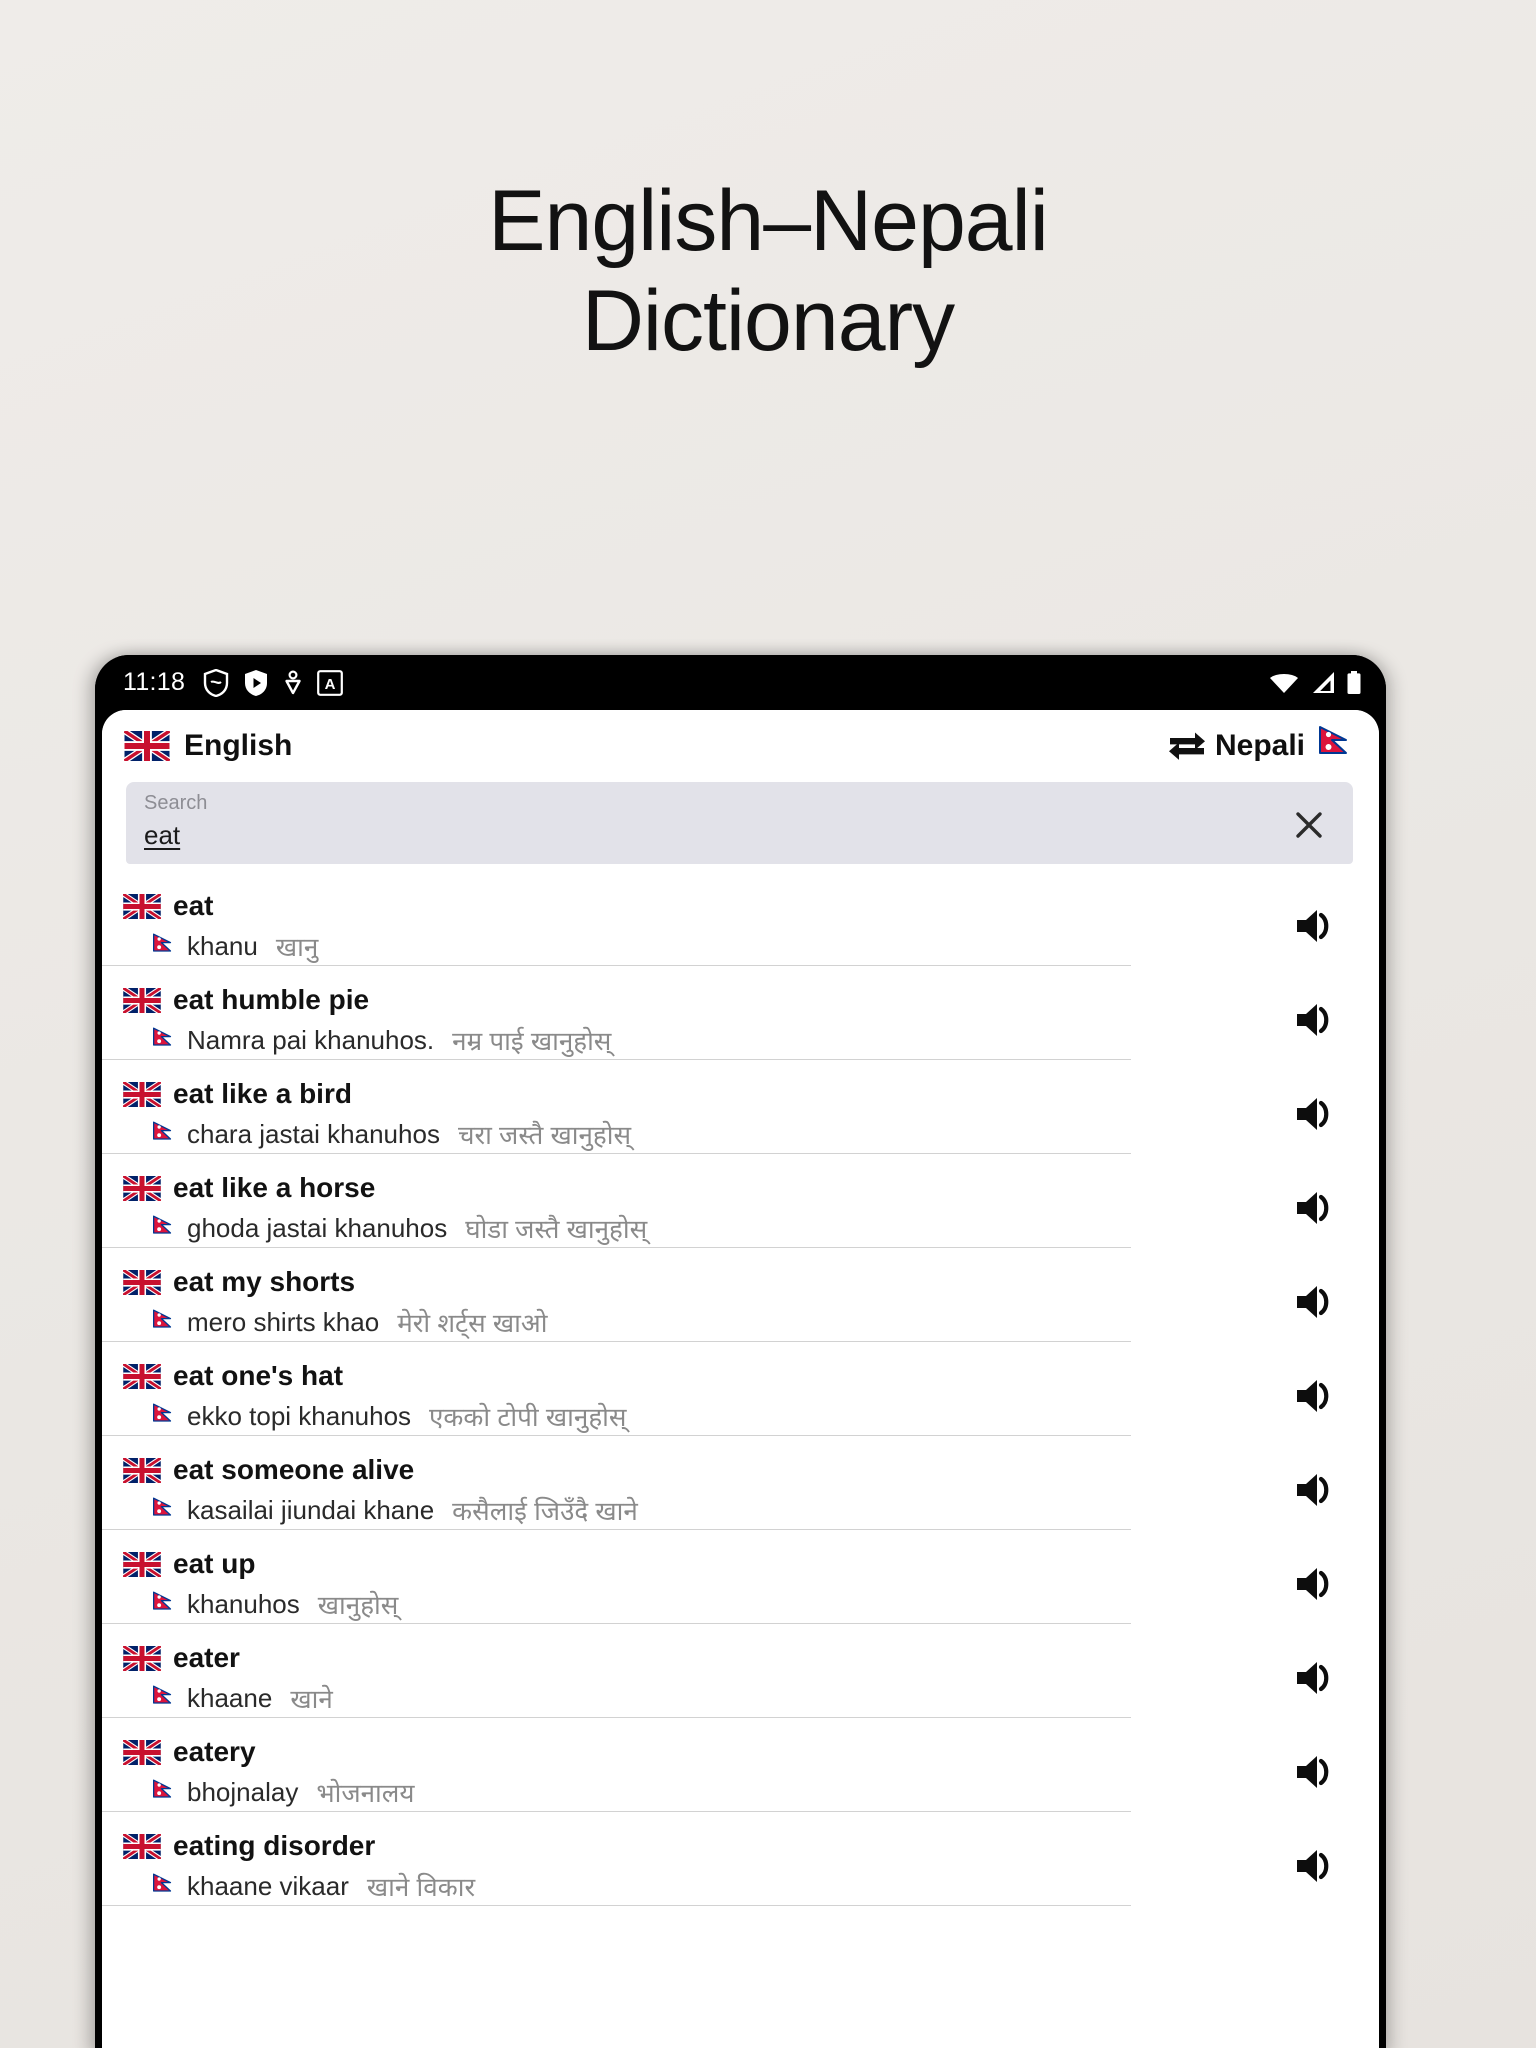 The height and width of the screenshot is (2048, 1536). I want to click on result-translation-line: bhojnalay भोजनालय, so click(683, 1792).